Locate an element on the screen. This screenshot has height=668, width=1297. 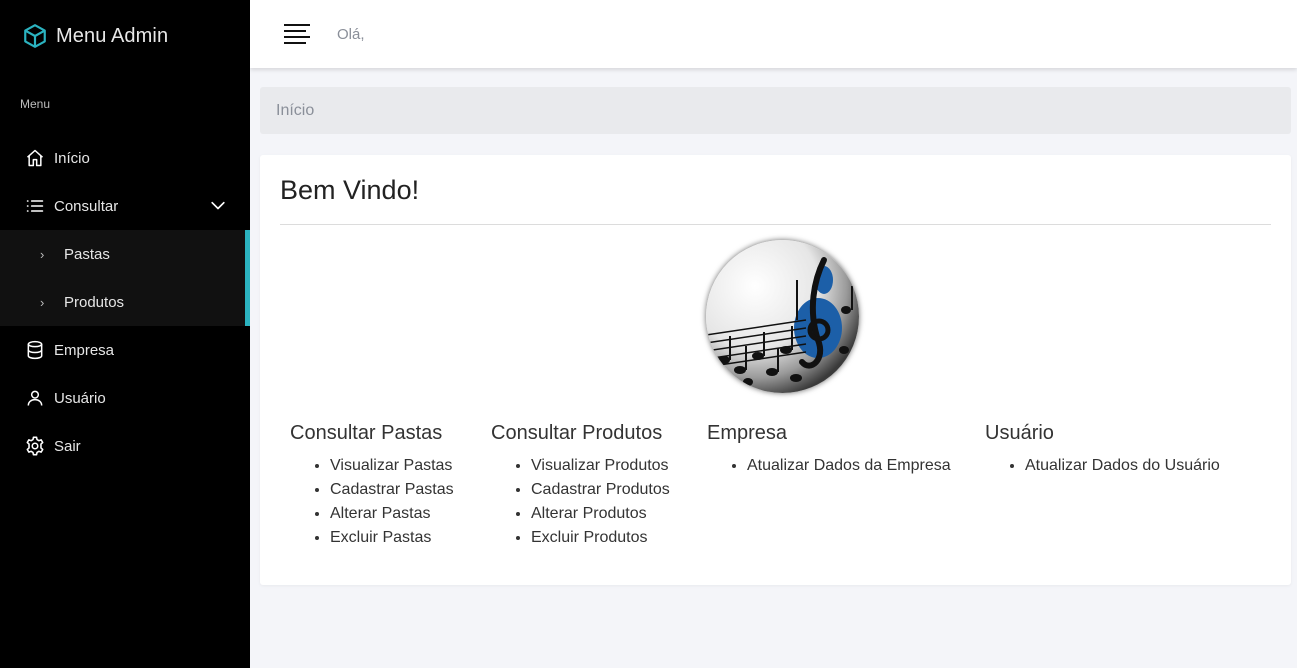
breadcrumb: Início is located at coordinates (775, 110).